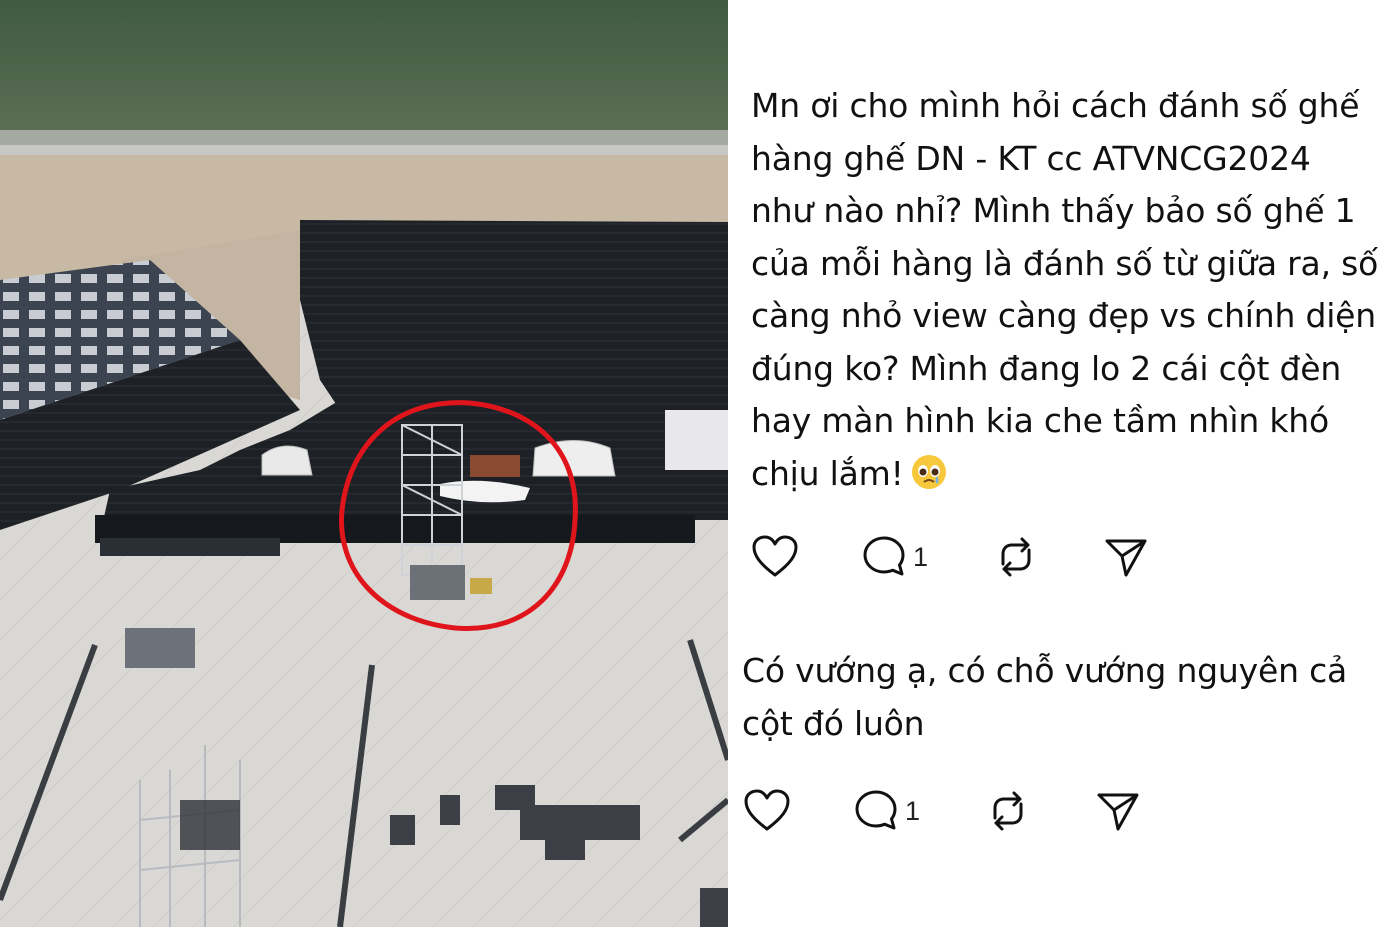  I want to click on reply-comment-count: 1, so click(913, 810).